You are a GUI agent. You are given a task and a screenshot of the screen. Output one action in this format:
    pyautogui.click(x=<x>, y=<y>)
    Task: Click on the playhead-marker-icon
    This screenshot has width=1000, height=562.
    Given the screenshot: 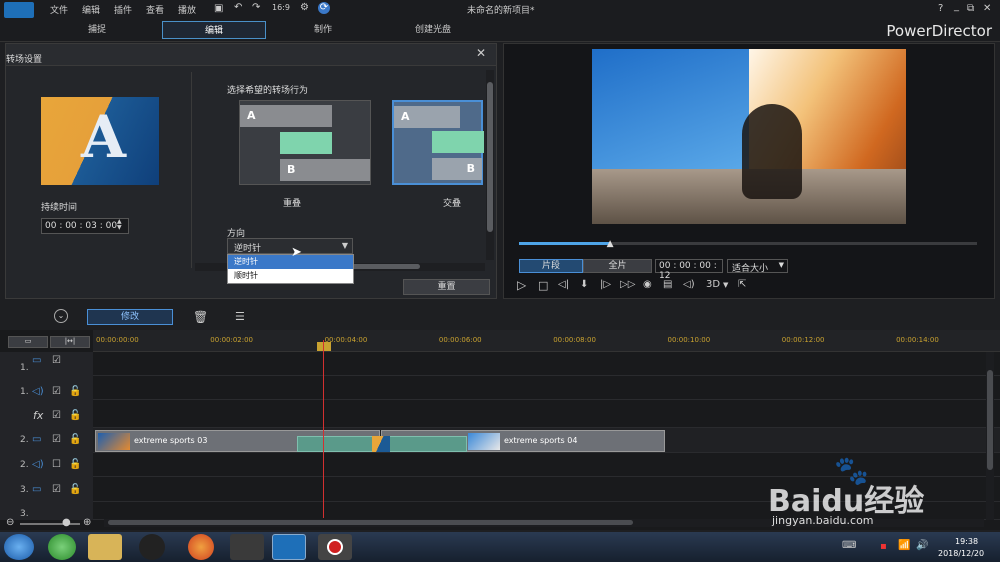 What is the action you would take?
    pyautogui.click(x=324, y=346)
    